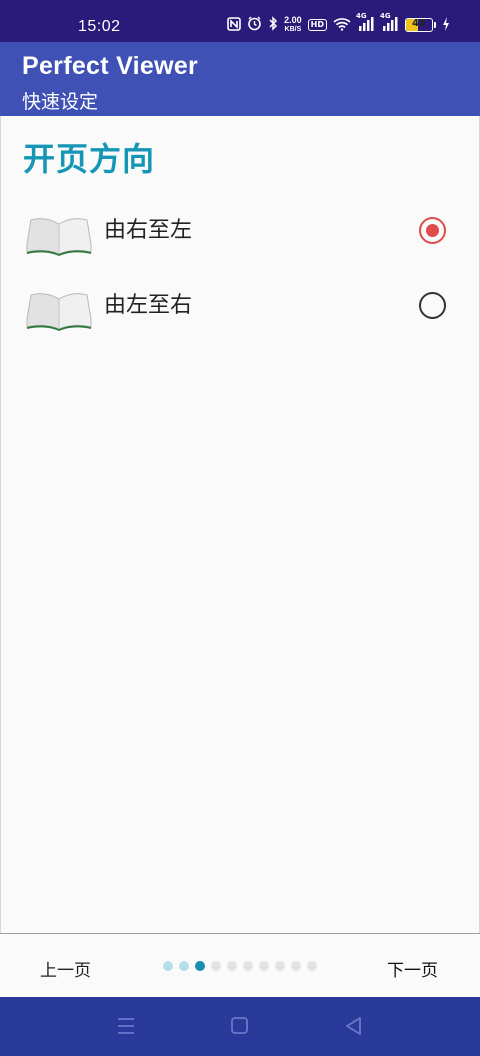  What do you see at coordinates (354, 1026) in the screenshot?
I see `back-icon` at bounding box center [354, 1026].